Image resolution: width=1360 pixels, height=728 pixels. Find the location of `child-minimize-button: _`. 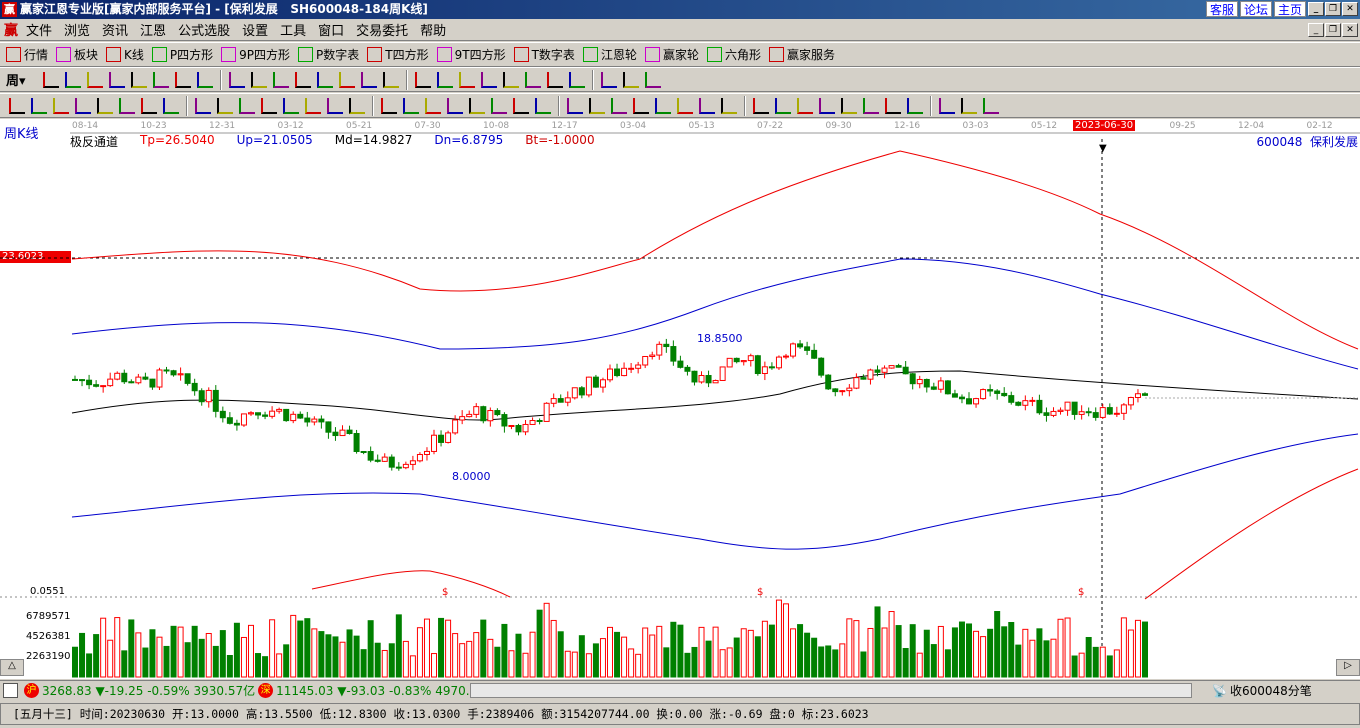

child-minimize-button: _ is located at coordinates (1316, 30).